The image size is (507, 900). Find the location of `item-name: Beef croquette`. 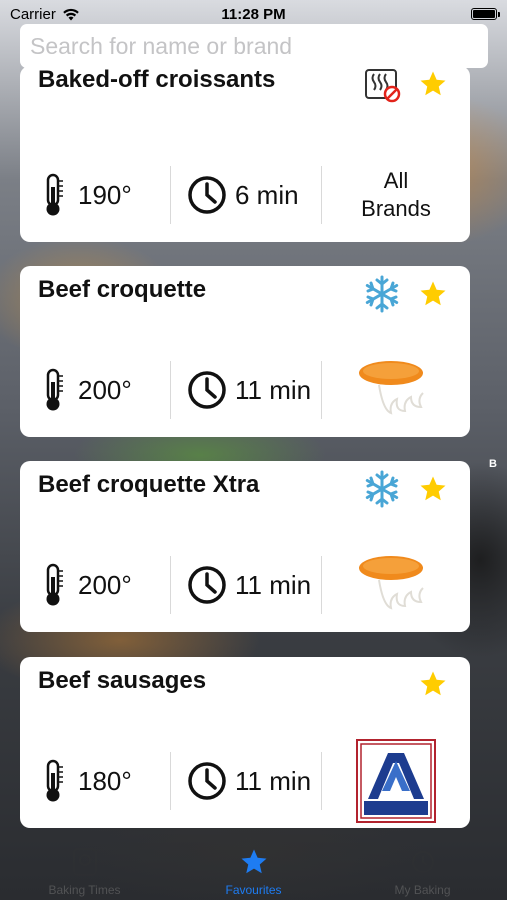

item-name: Beef croquette is located at coordinates (122, 289).